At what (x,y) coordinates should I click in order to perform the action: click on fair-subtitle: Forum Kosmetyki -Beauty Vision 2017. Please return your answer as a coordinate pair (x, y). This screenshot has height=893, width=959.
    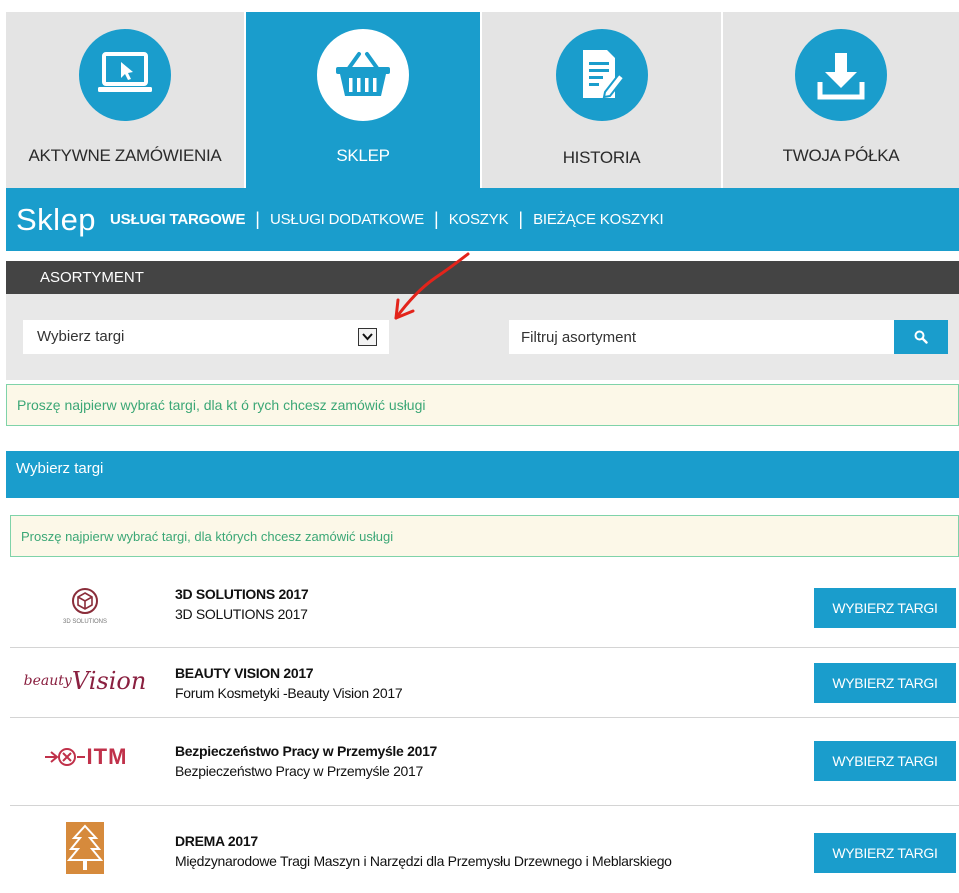
    Looking at the image, I should click on (289, 693).